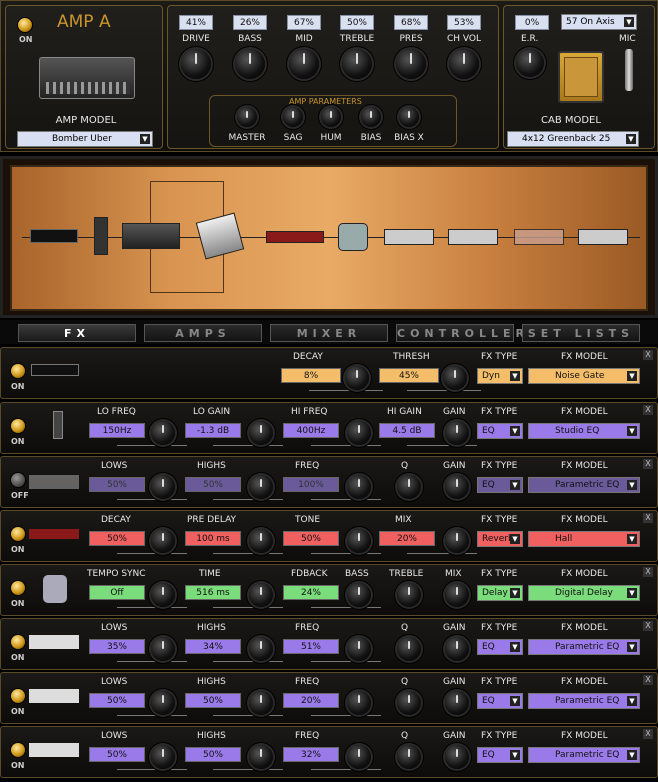 The image size is (658, 782). I want to click on mic-position-dropdown: 57 On Axis ▼, so click(599, 22).